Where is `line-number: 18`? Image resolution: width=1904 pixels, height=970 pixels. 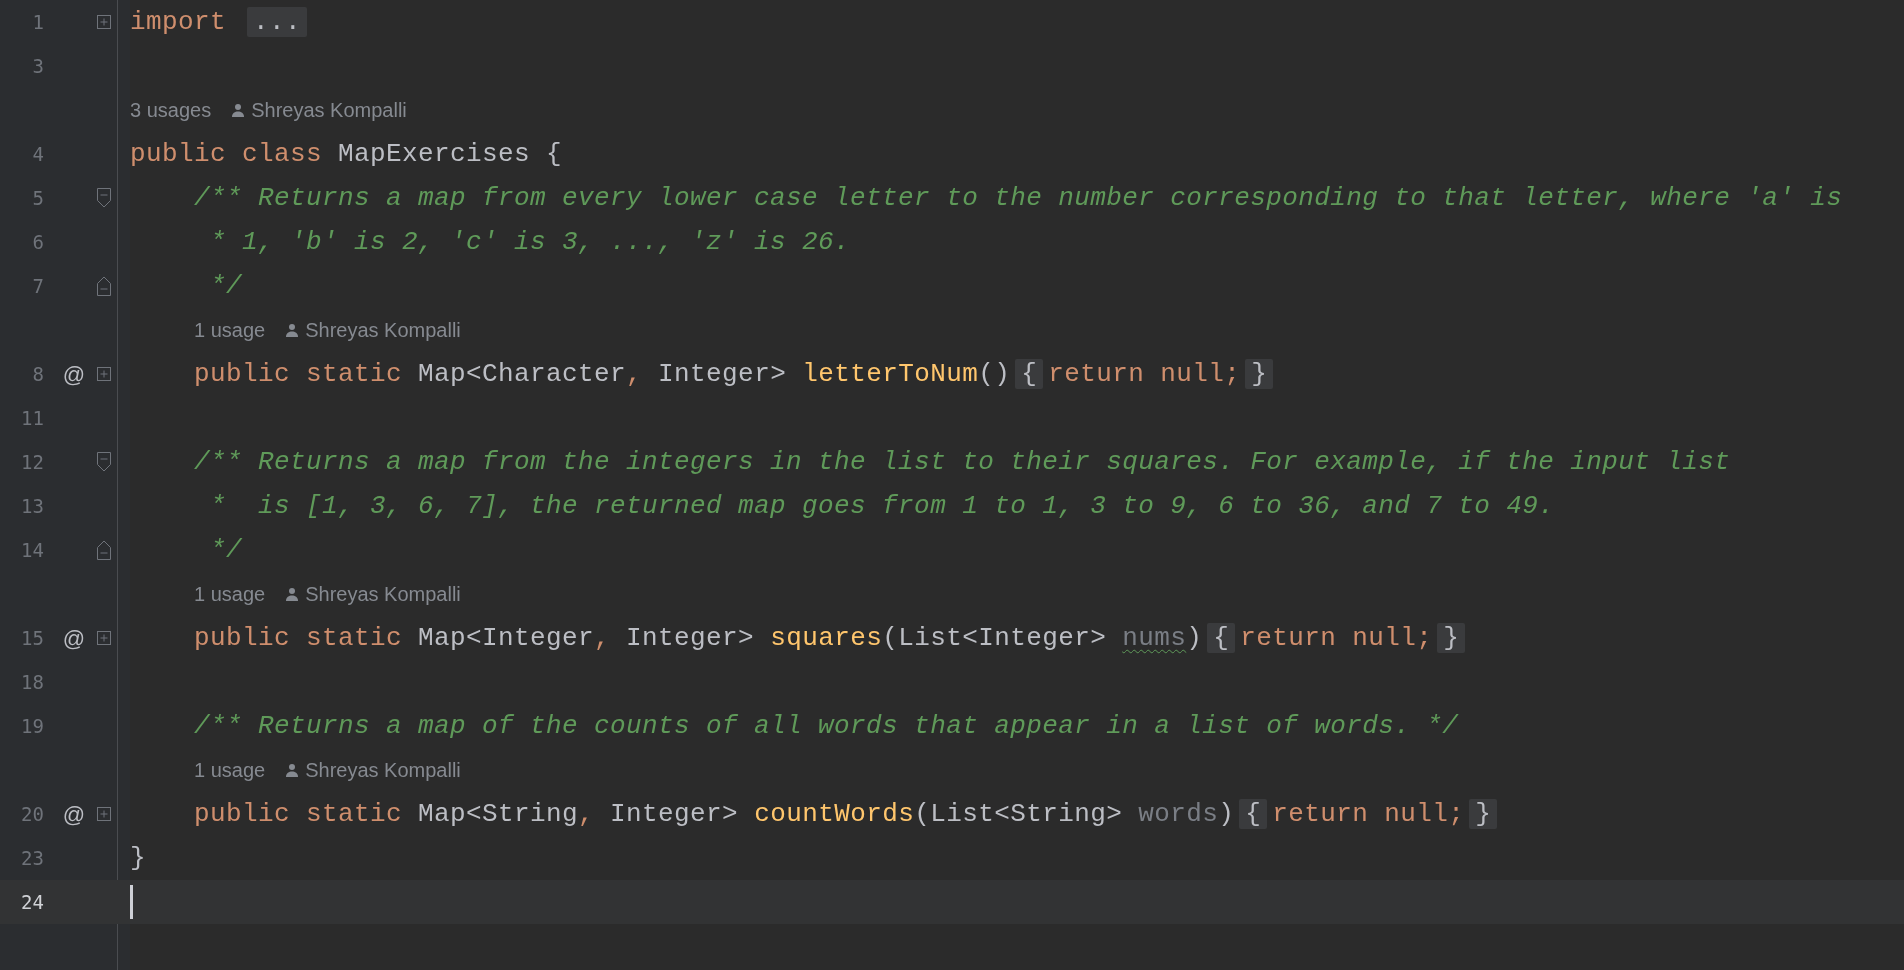 line-number: 18 is located at coordinates (32, 682).